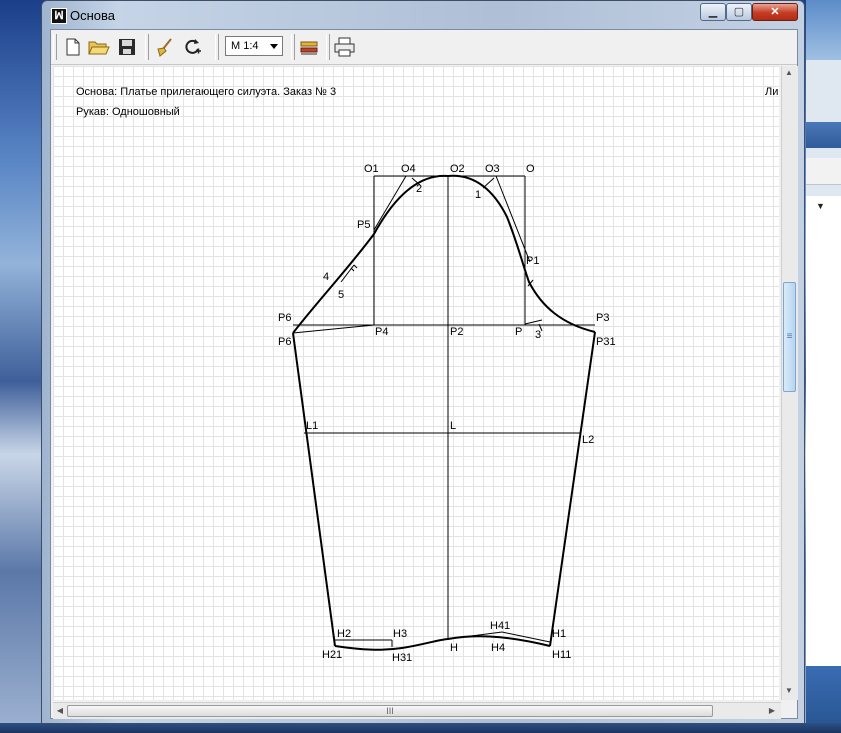 The width and height of the screenshot is (841, 733). What do you see at coordinates (453, 426) in the screenshot?
I see `label-l: L` at bounding box center [453, 426].